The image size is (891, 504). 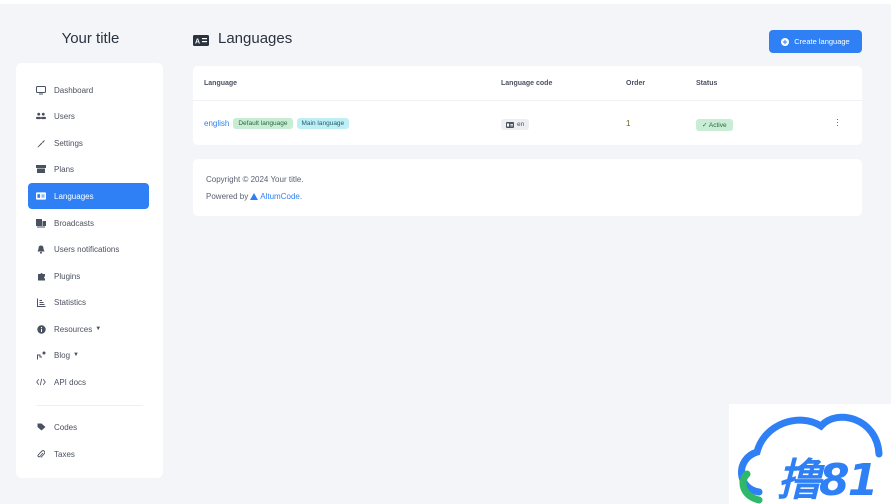 I want to click on default-language-badge: Default language, so click(x=263, y=123).